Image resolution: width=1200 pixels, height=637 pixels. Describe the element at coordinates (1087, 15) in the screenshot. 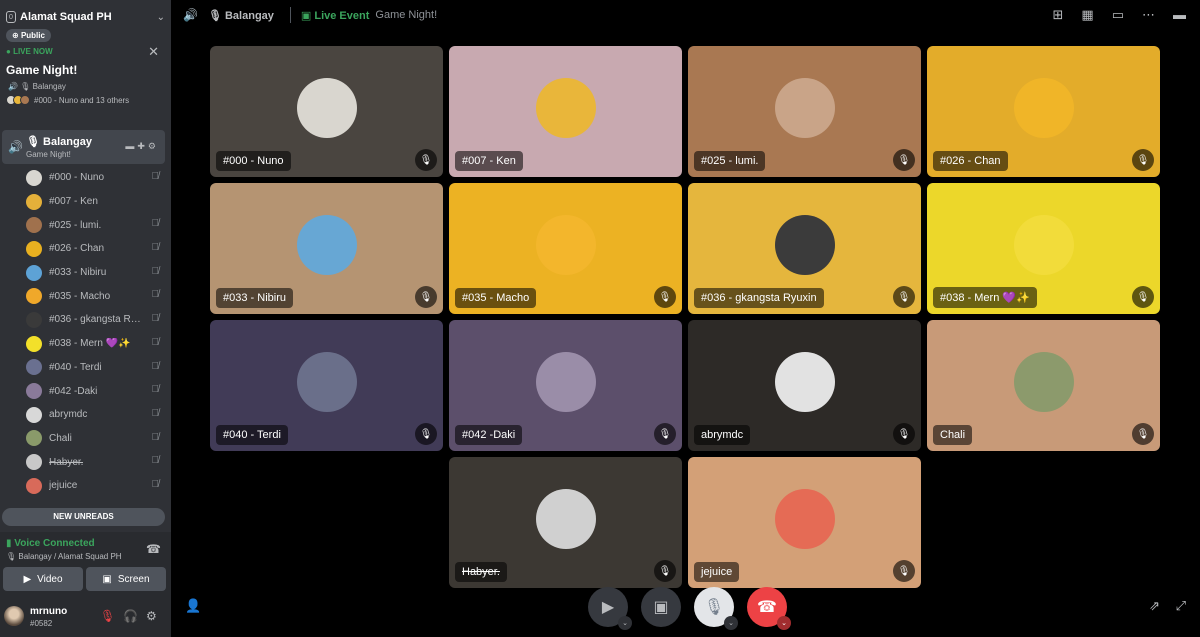

I see `layout-grid-icon: ▦` at that location.